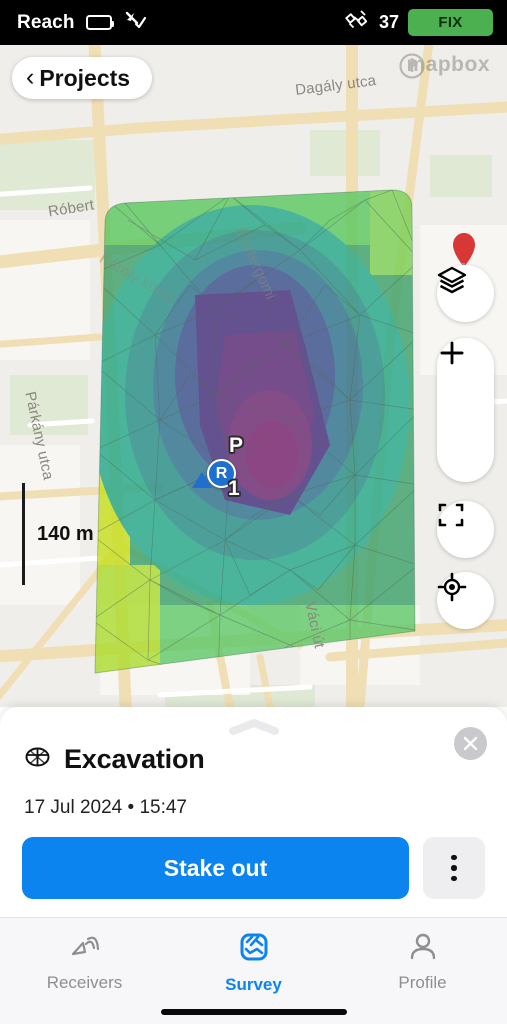 Image resolution: width=507 pixels, height=1024 pixels. Describe the element at coordinates (253, 1012) in the screenshot. I see `home-indicator` at that location.